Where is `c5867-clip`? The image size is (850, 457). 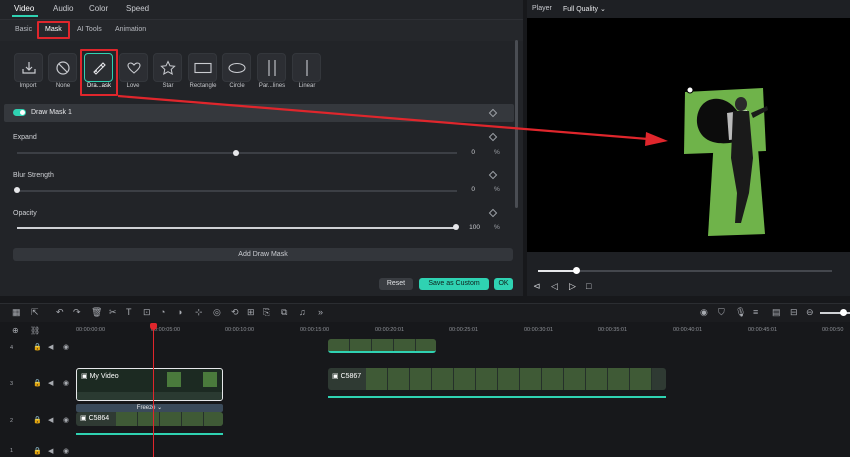
c5867-clip is located at coordinates (497, 379).